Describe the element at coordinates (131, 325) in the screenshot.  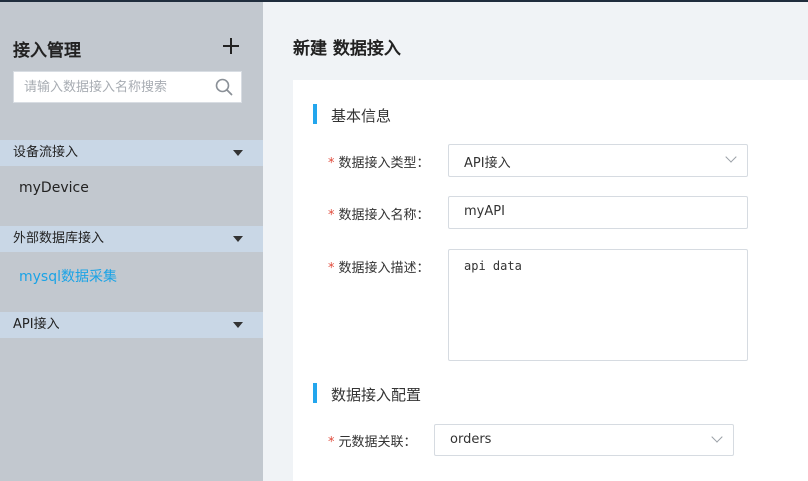
I see `group-header-api: API接入` at that location.